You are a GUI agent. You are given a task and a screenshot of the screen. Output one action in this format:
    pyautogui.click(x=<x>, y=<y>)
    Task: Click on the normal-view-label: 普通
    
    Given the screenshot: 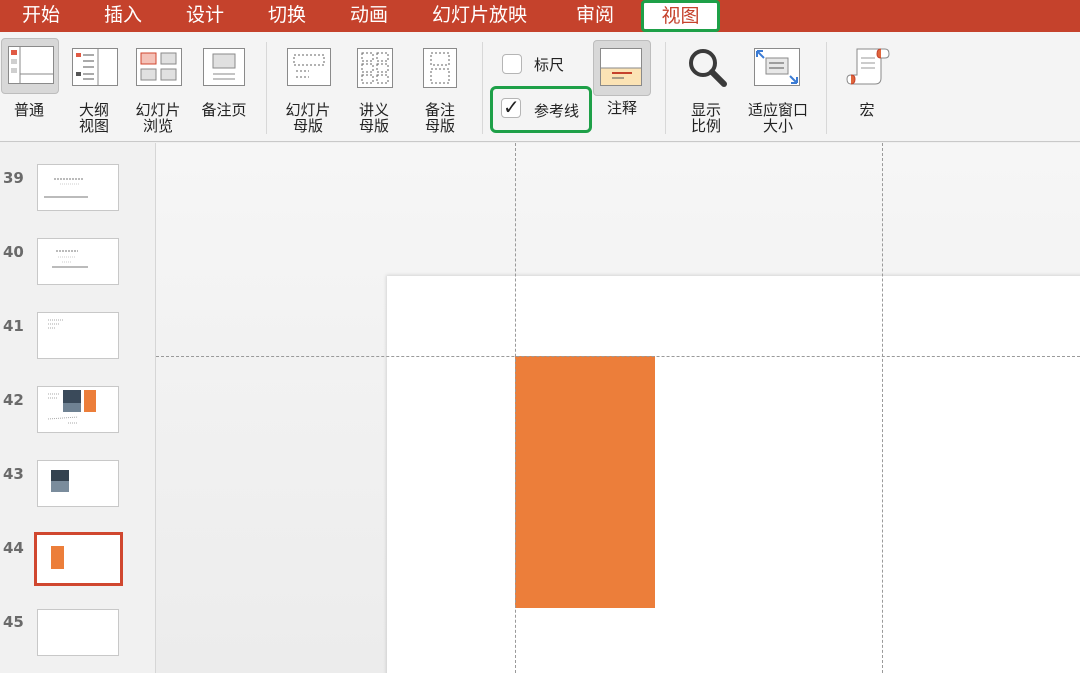 What is the action you would take?
    pyautogui.click(x=28, y=110)
    